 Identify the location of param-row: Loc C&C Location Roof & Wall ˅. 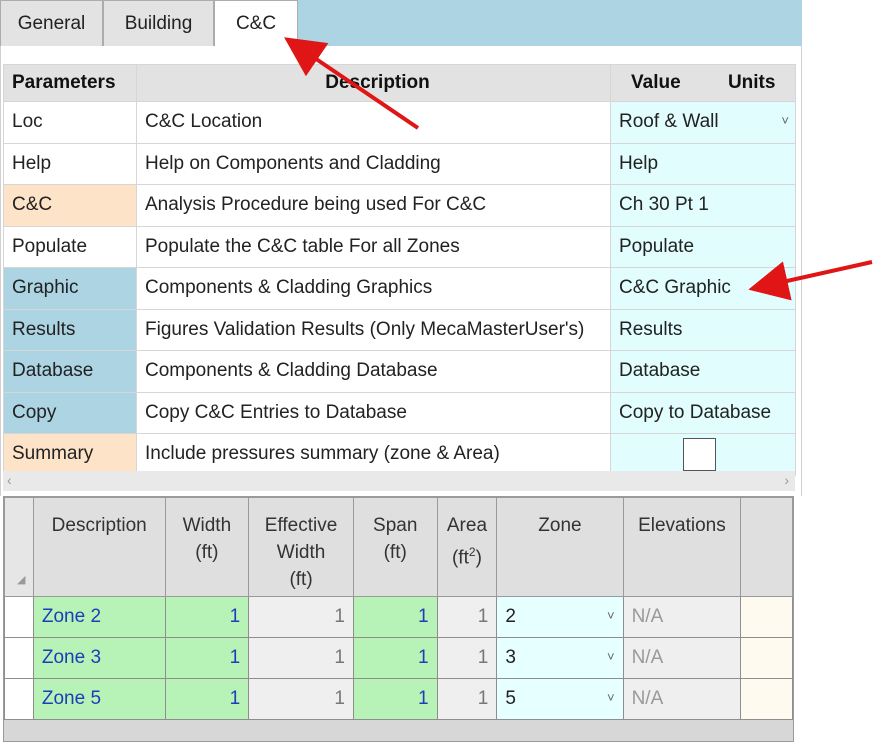
(399, 122).